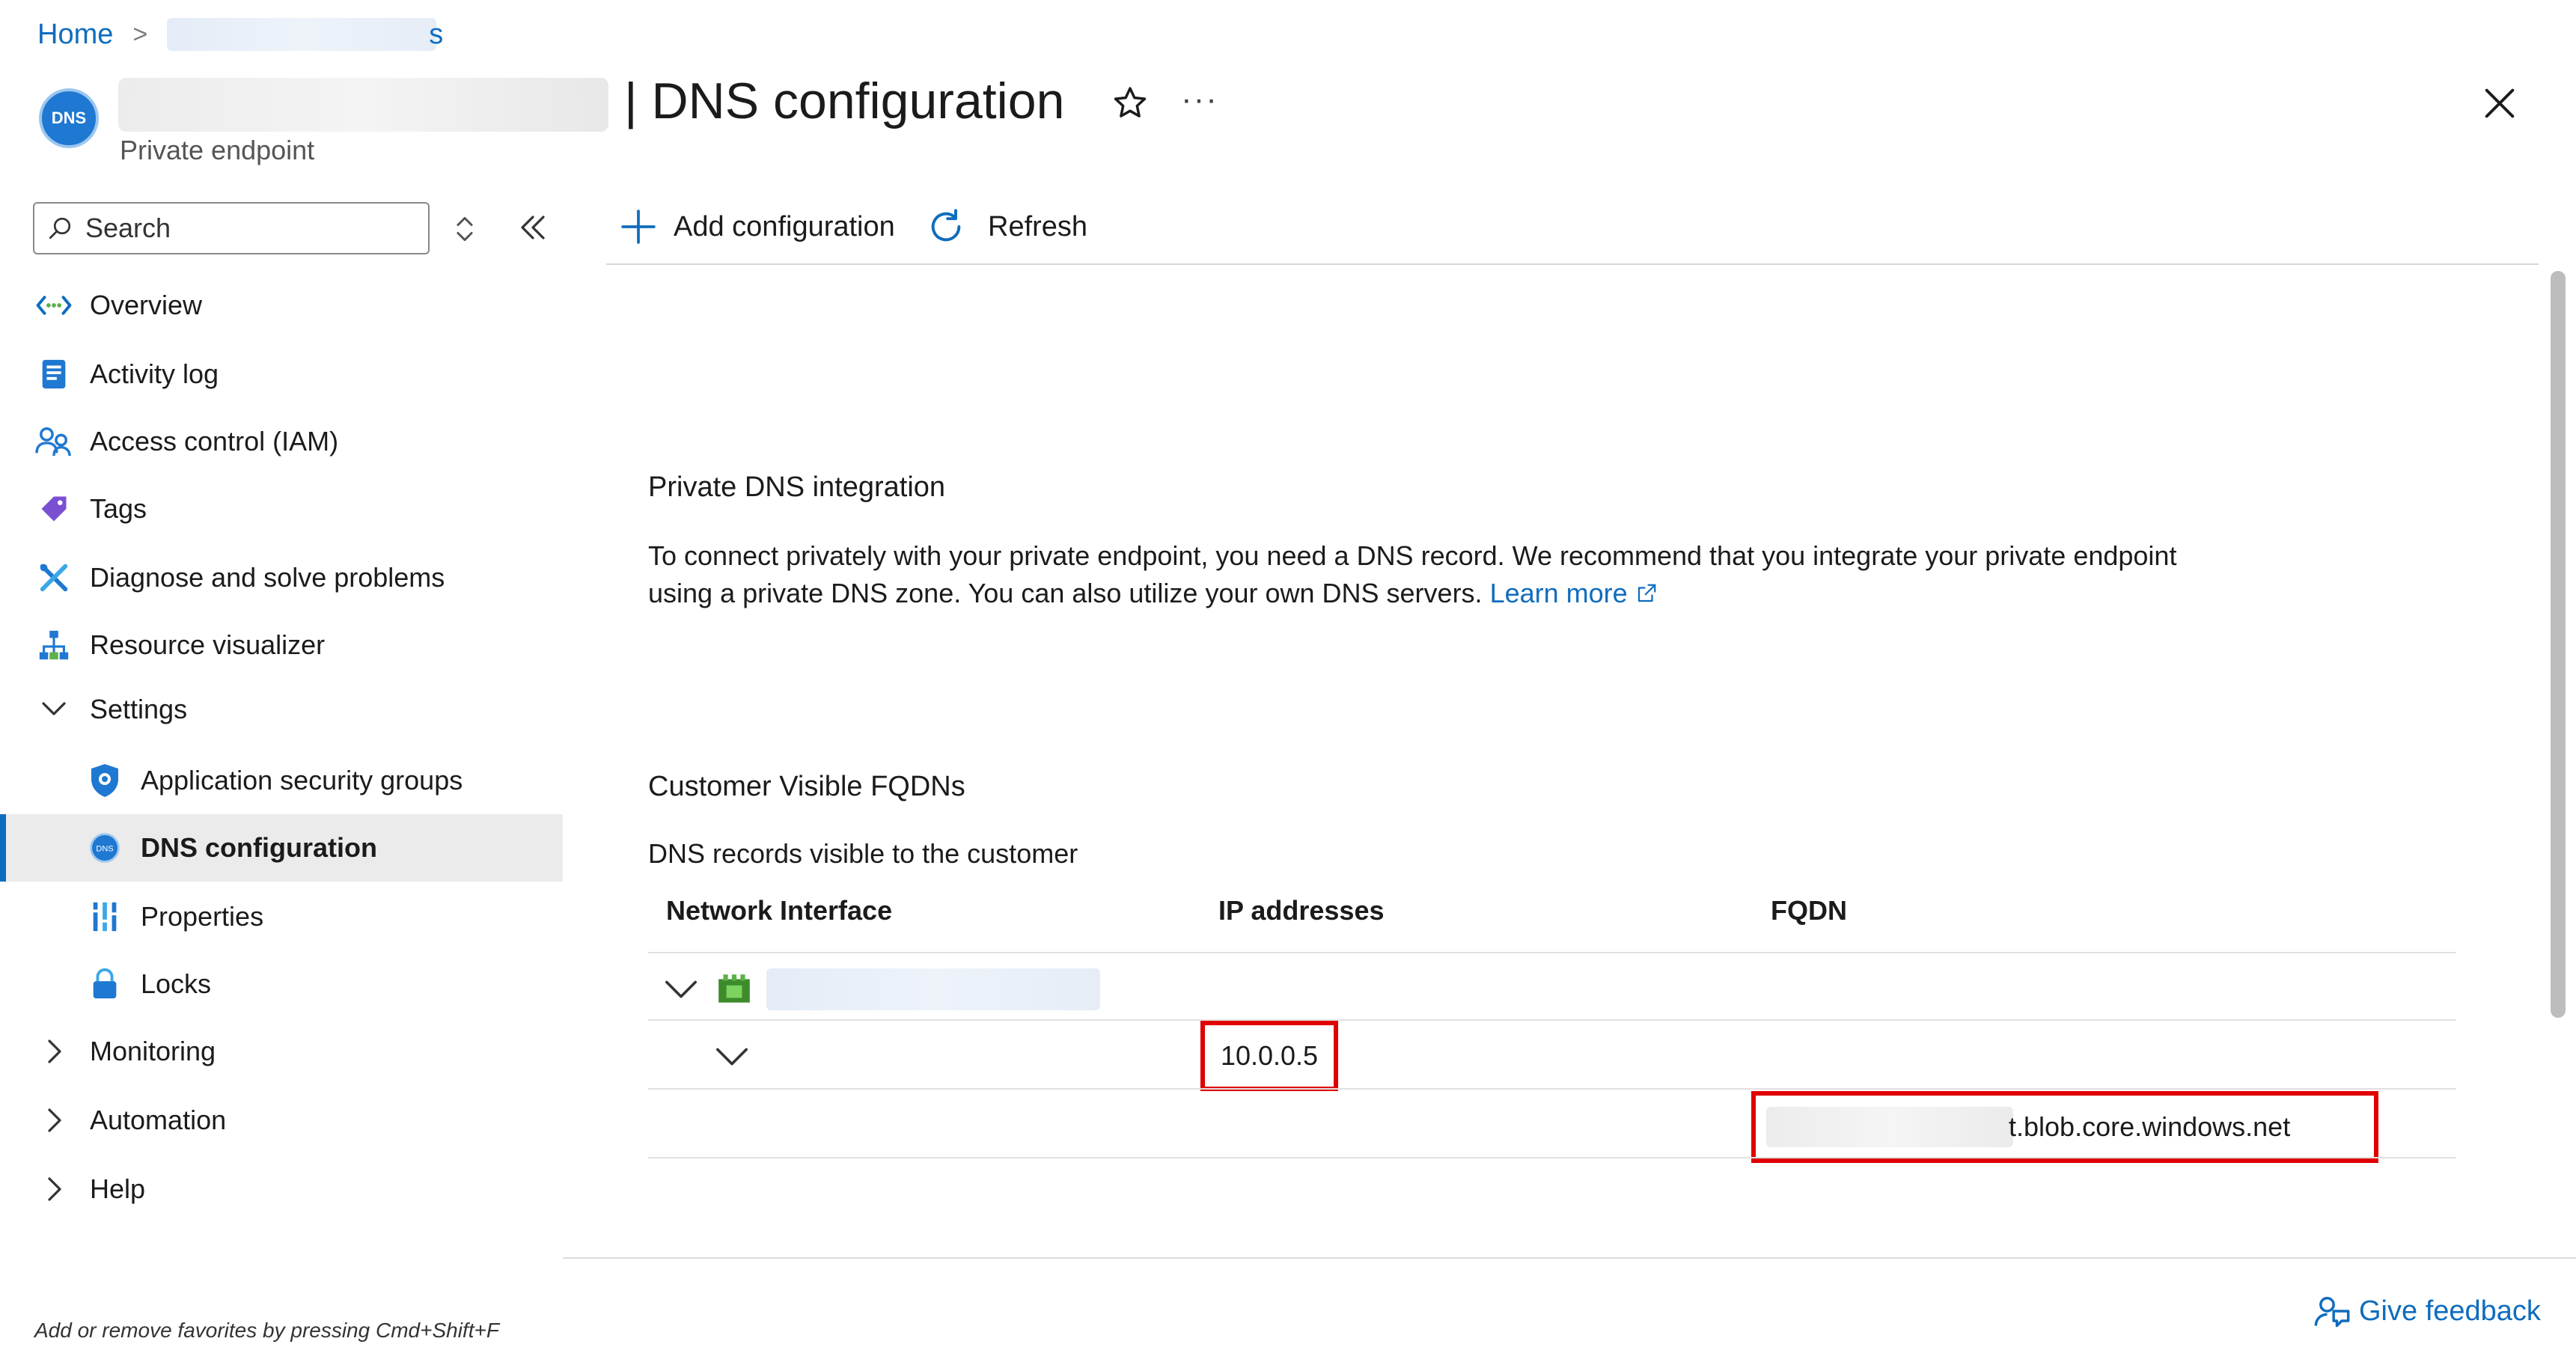 The image size is (2576, 1368). Describe the element at coordinates (69, 118) in the screenshot. I see `dns-resource-icon: DNS` at that location.